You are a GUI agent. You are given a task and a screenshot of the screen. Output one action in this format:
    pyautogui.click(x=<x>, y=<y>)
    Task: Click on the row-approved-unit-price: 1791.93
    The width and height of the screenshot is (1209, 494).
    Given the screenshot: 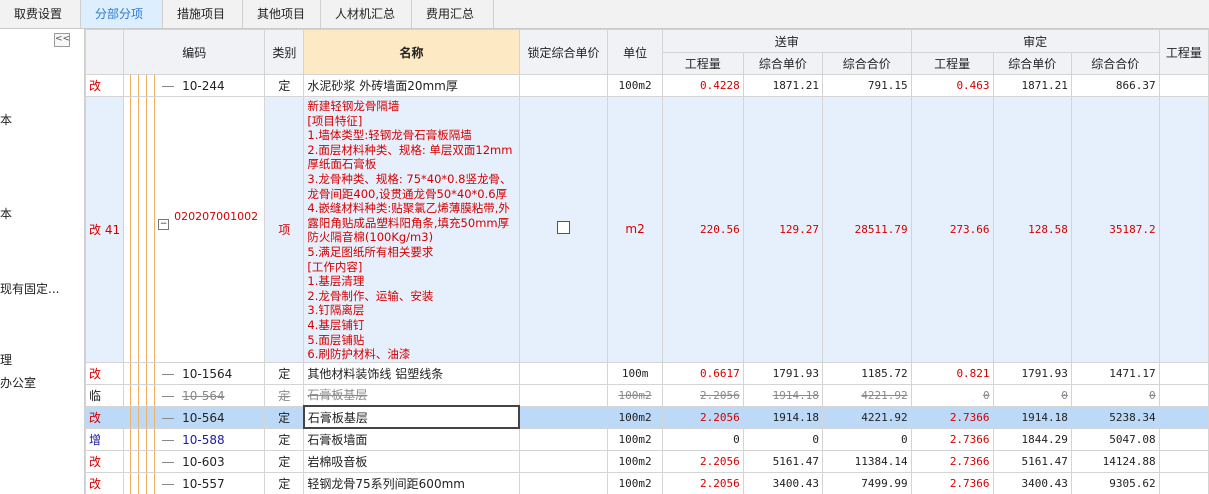 What is the action you would take?
    pyautogui.click(x=1032, y=373)
    